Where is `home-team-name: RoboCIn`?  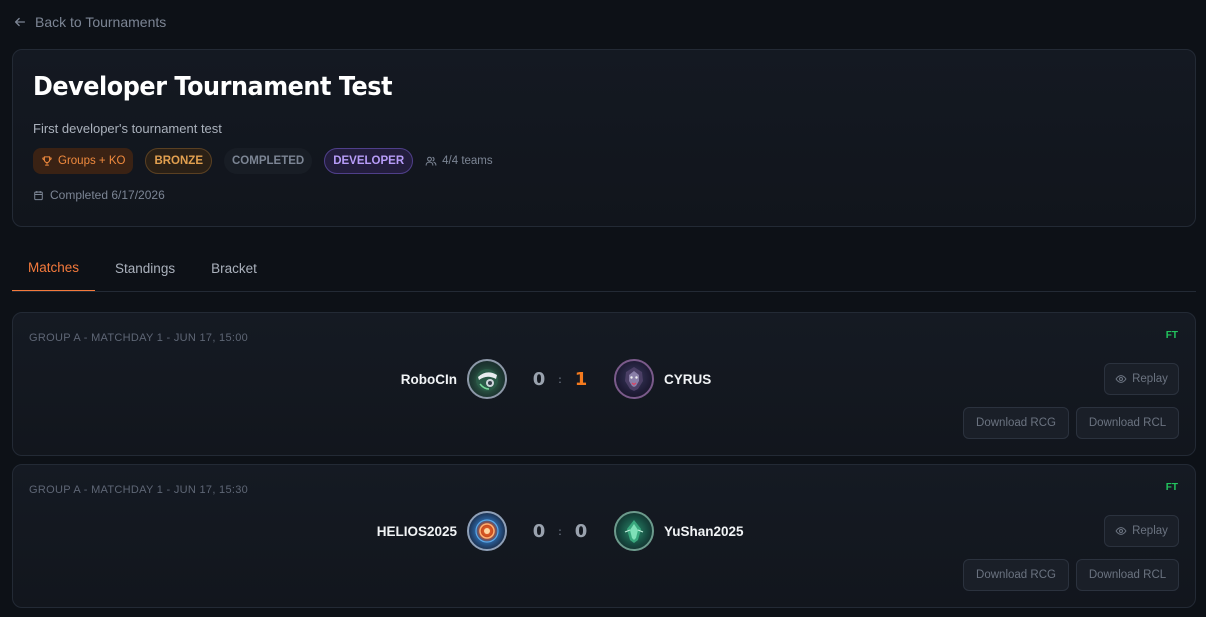
home-team-name: RoboCIn is located at coordinates (428, 379).